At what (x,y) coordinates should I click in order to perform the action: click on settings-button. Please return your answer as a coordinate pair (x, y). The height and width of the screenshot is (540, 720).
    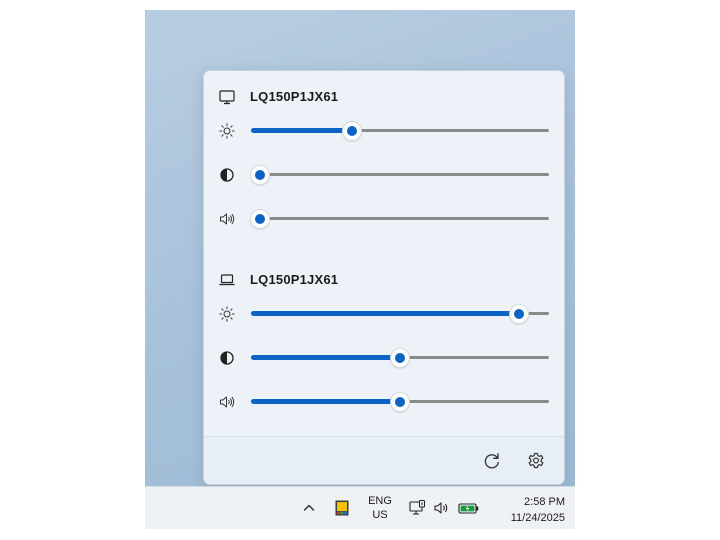
    Looking at the image, I should click on (536, 461).